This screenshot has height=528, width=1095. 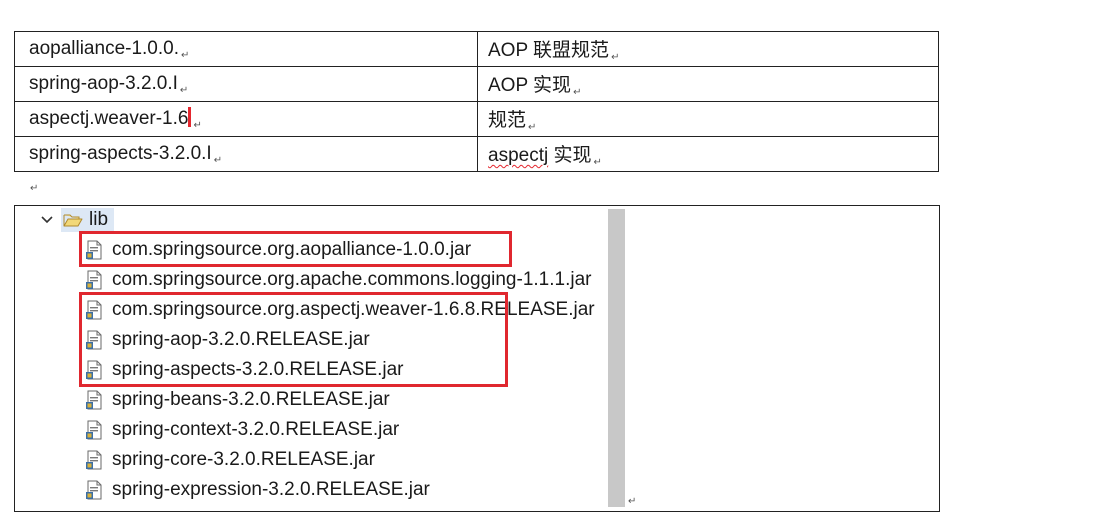 I want to click on text-cursor, so click(x=190, y=117).